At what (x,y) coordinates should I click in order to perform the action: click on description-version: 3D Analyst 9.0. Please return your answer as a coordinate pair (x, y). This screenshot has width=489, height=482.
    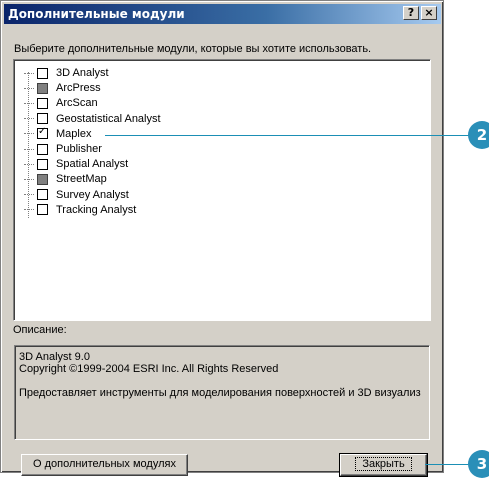
    Looking at the image, I should click on (54, 357).